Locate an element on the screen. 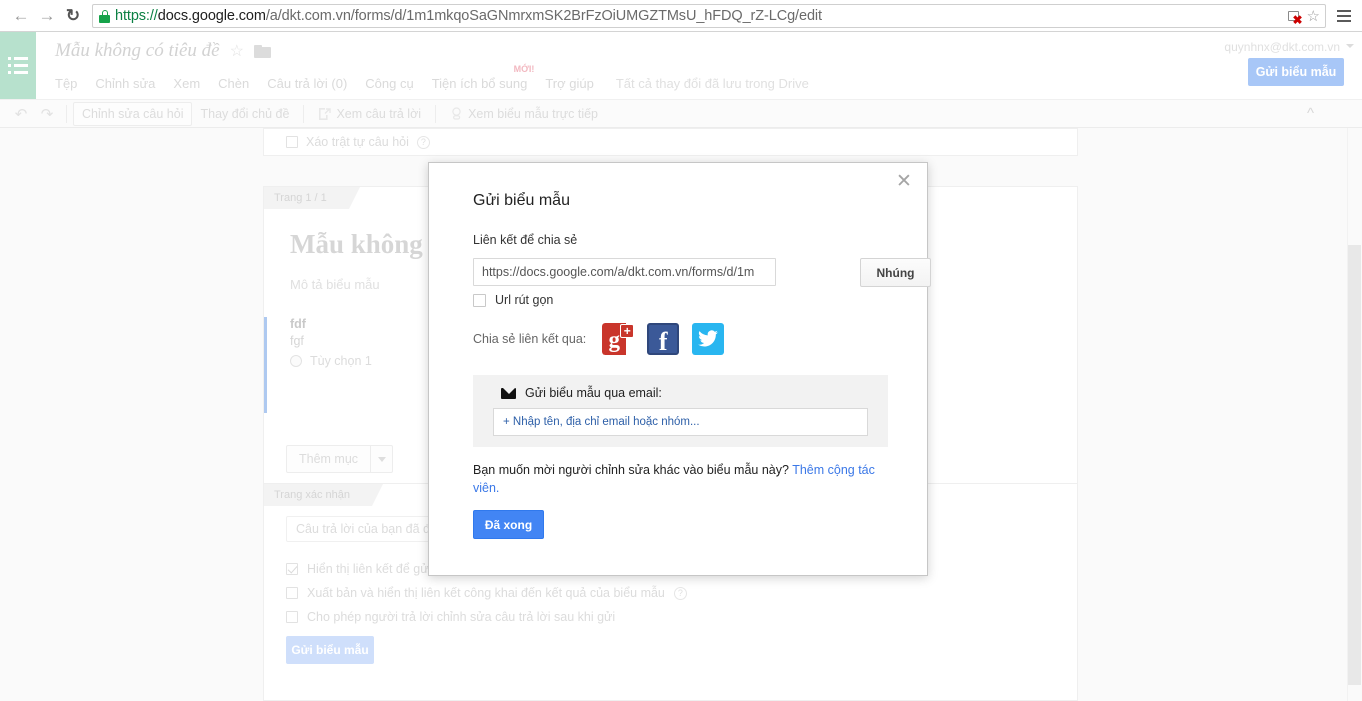 The width and height of the screenshot is (1362, 701). menu-item-view: Xem is located at coordinates (191, 83).